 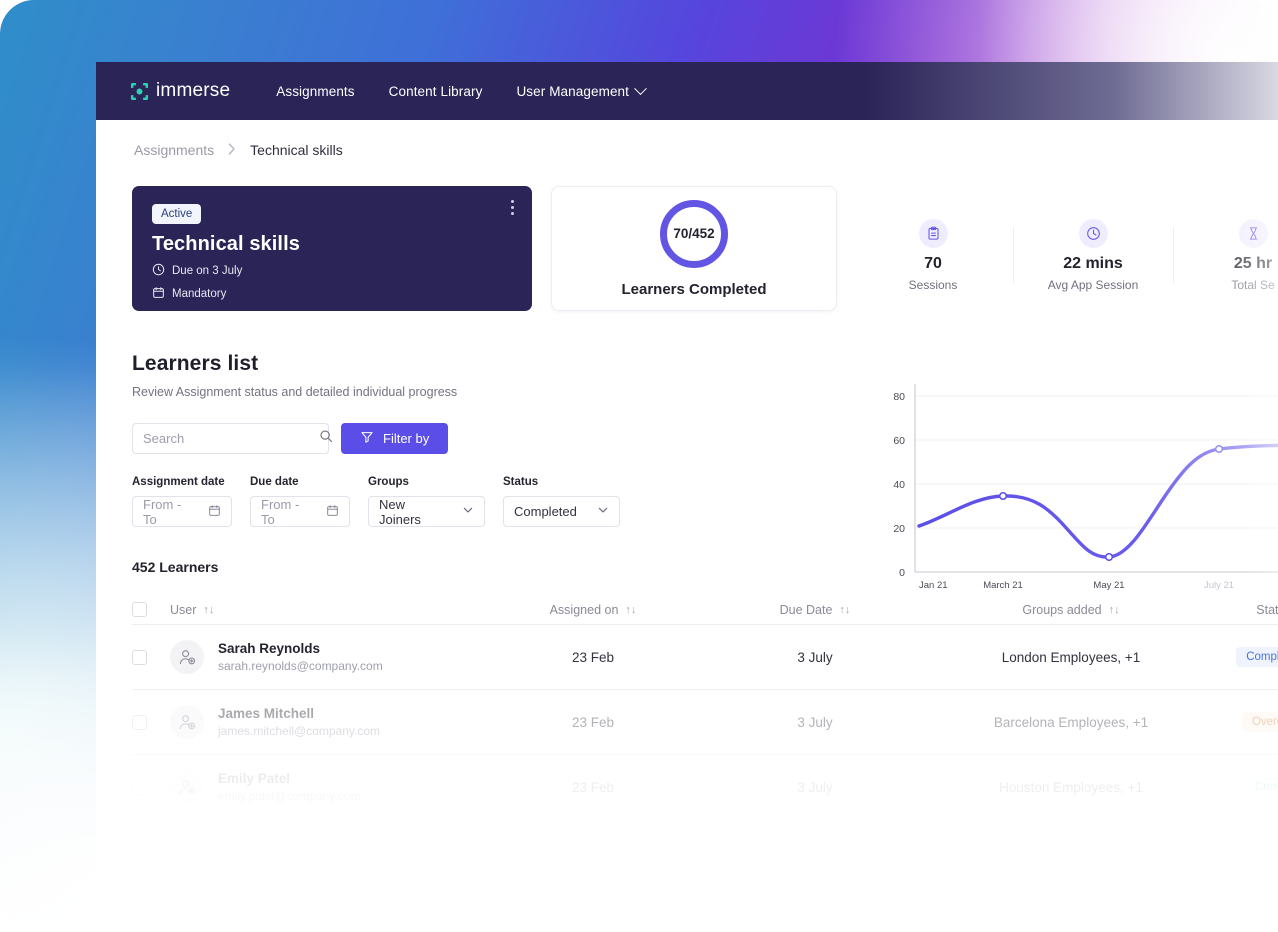 I want to click on filter-due-date-value: From - To, so click(x=280, y=511).